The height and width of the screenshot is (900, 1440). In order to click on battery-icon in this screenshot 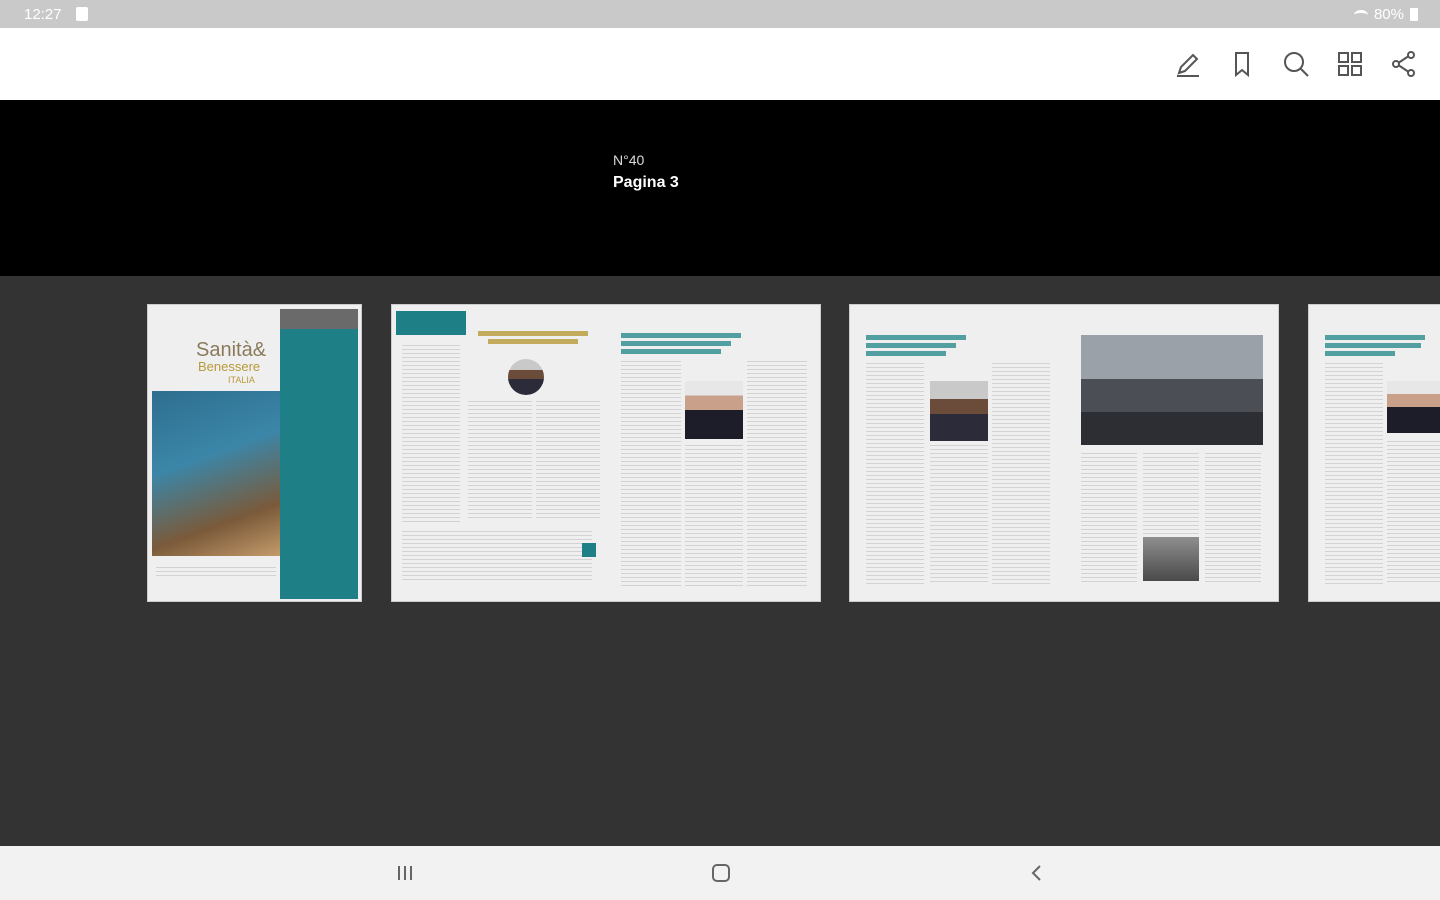, I will do `click(1414, 14)`.